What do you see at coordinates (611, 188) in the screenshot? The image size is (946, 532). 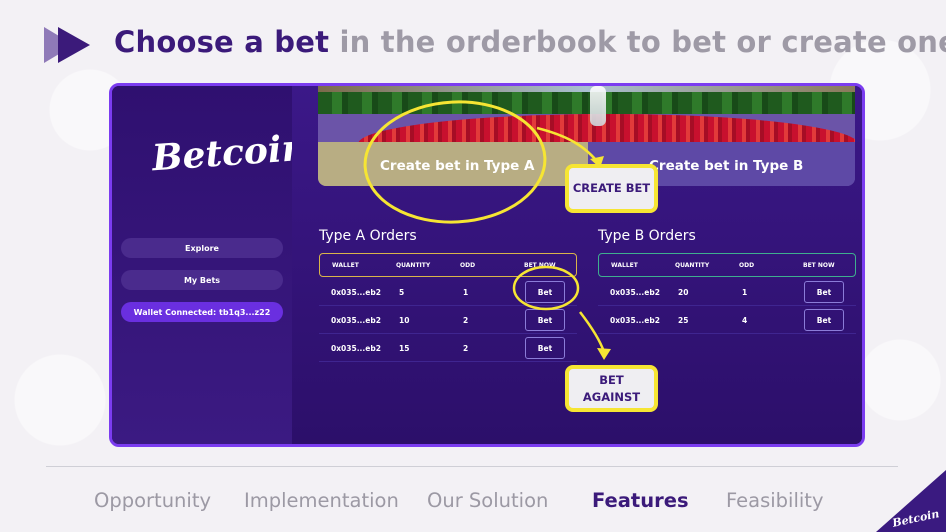 I see `create-bet-callout: CREATE BET` at bounding box center [611, 188].